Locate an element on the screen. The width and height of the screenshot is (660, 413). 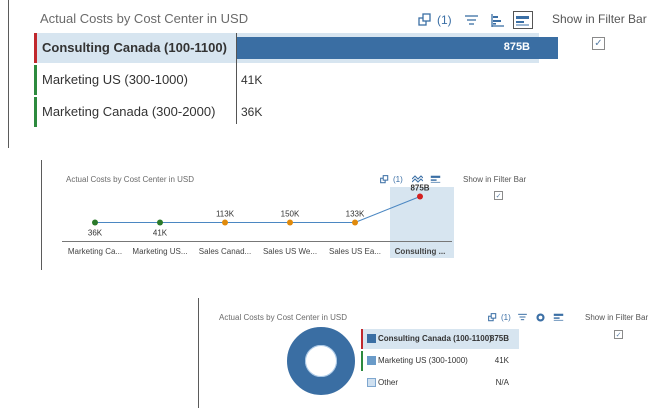
series-line is located at coordinates (258, 209).